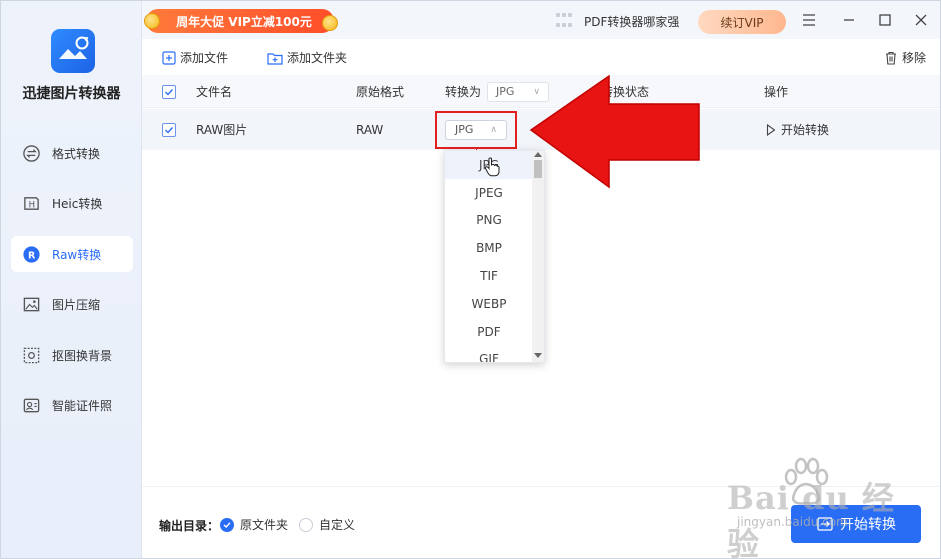  I want to click on trash-icon, so click(891, 58).